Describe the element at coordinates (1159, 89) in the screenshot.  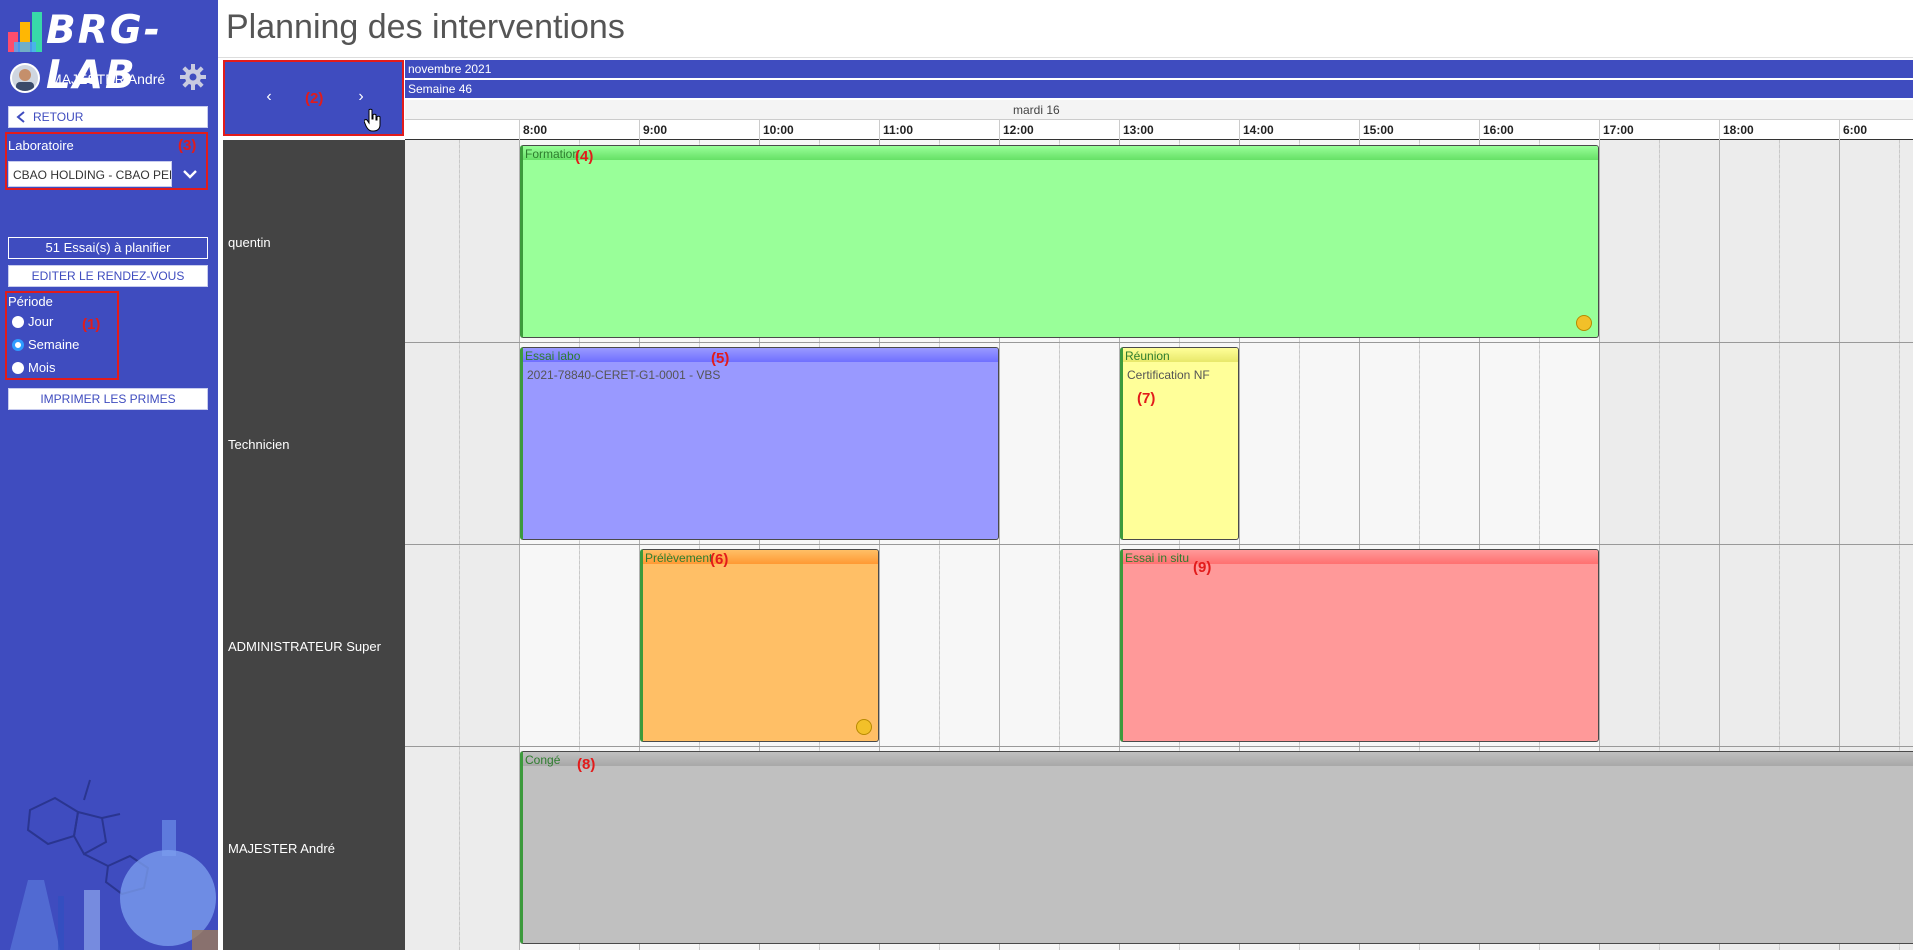
I see `week-header: Semaine 46` at that location.